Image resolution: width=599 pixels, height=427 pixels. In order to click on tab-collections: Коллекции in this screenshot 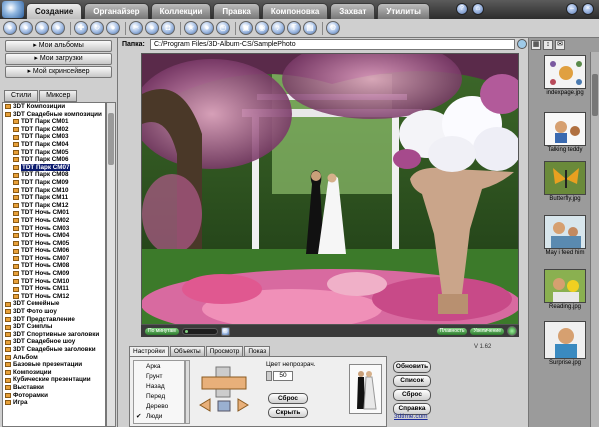, I will do `click(181, 11)`.